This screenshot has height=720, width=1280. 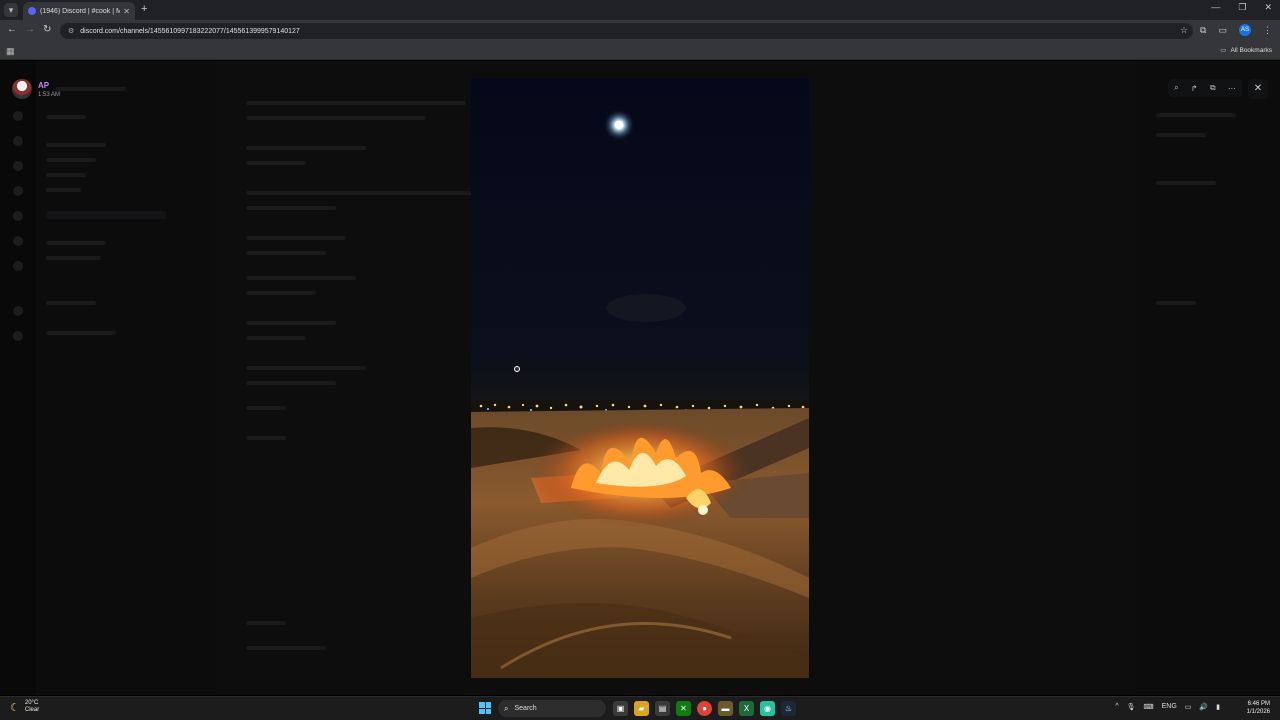 I want to click on language-indicator: ENG, so click(x=1169, y=707).